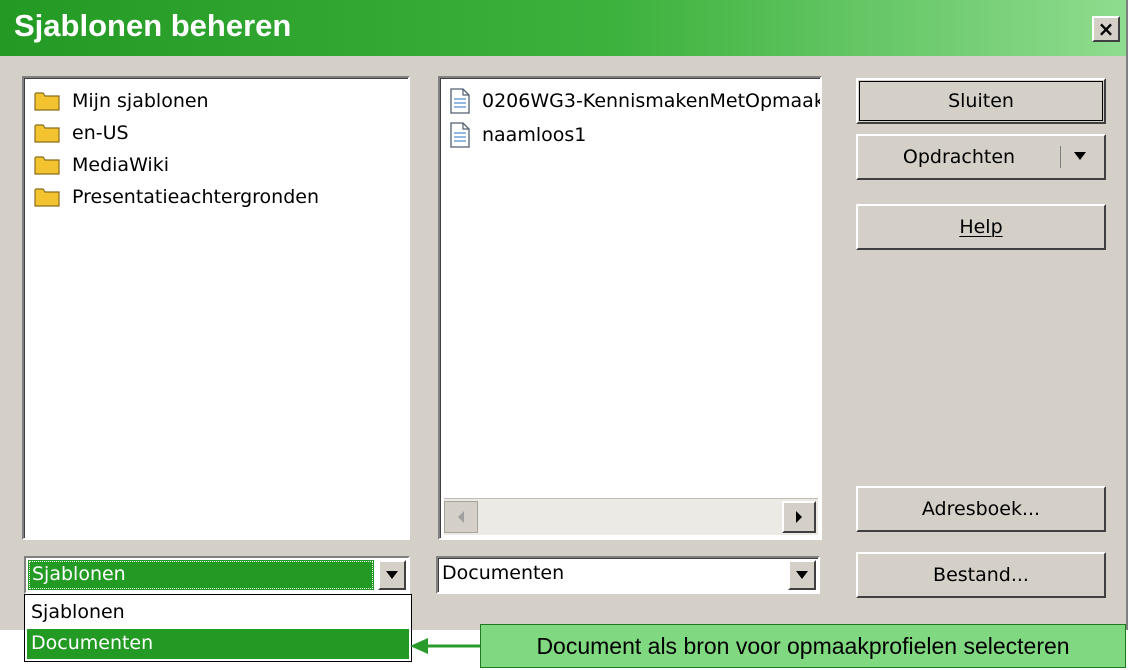 This screenshot has height=670, width=1128. I want to click on source-select-documents: Documenten, so click(628, 575).